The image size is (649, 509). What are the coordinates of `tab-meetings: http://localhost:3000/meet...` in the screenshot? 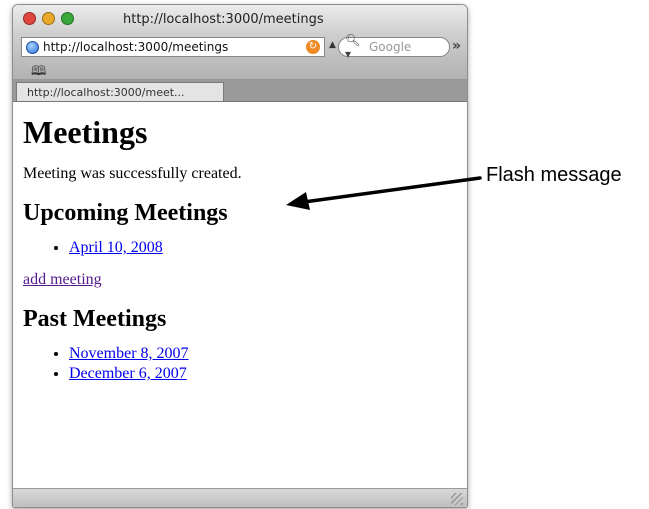 It's located at (120, 91).